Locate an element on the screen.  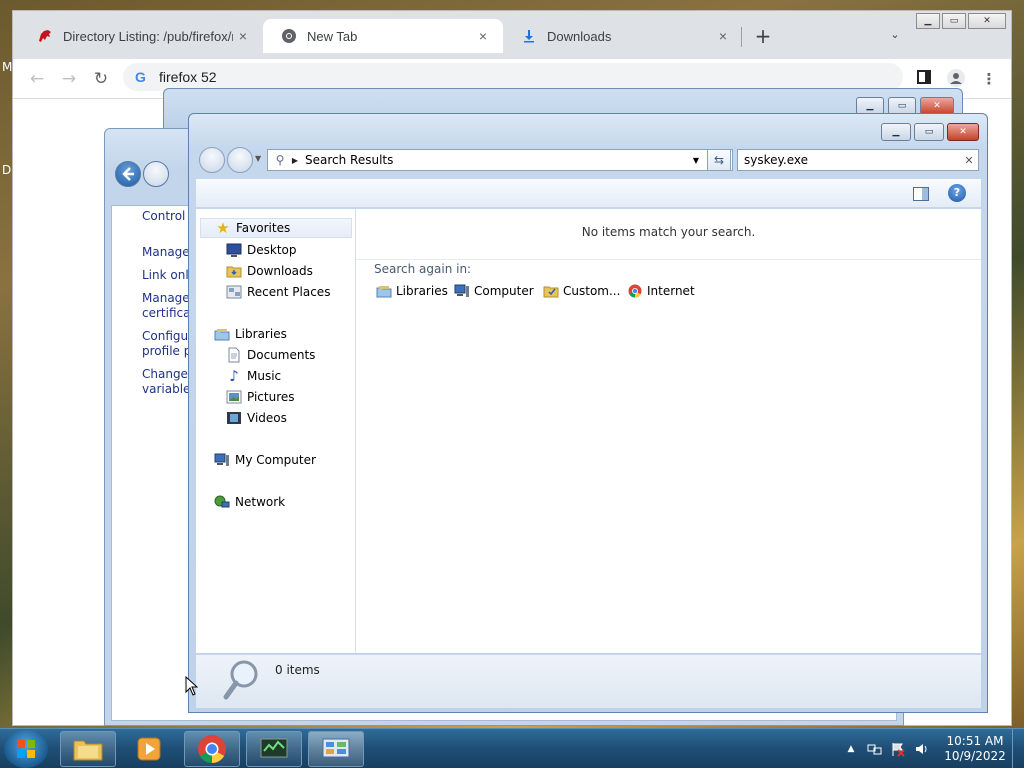
start-button is located at coordinates (26, 749).